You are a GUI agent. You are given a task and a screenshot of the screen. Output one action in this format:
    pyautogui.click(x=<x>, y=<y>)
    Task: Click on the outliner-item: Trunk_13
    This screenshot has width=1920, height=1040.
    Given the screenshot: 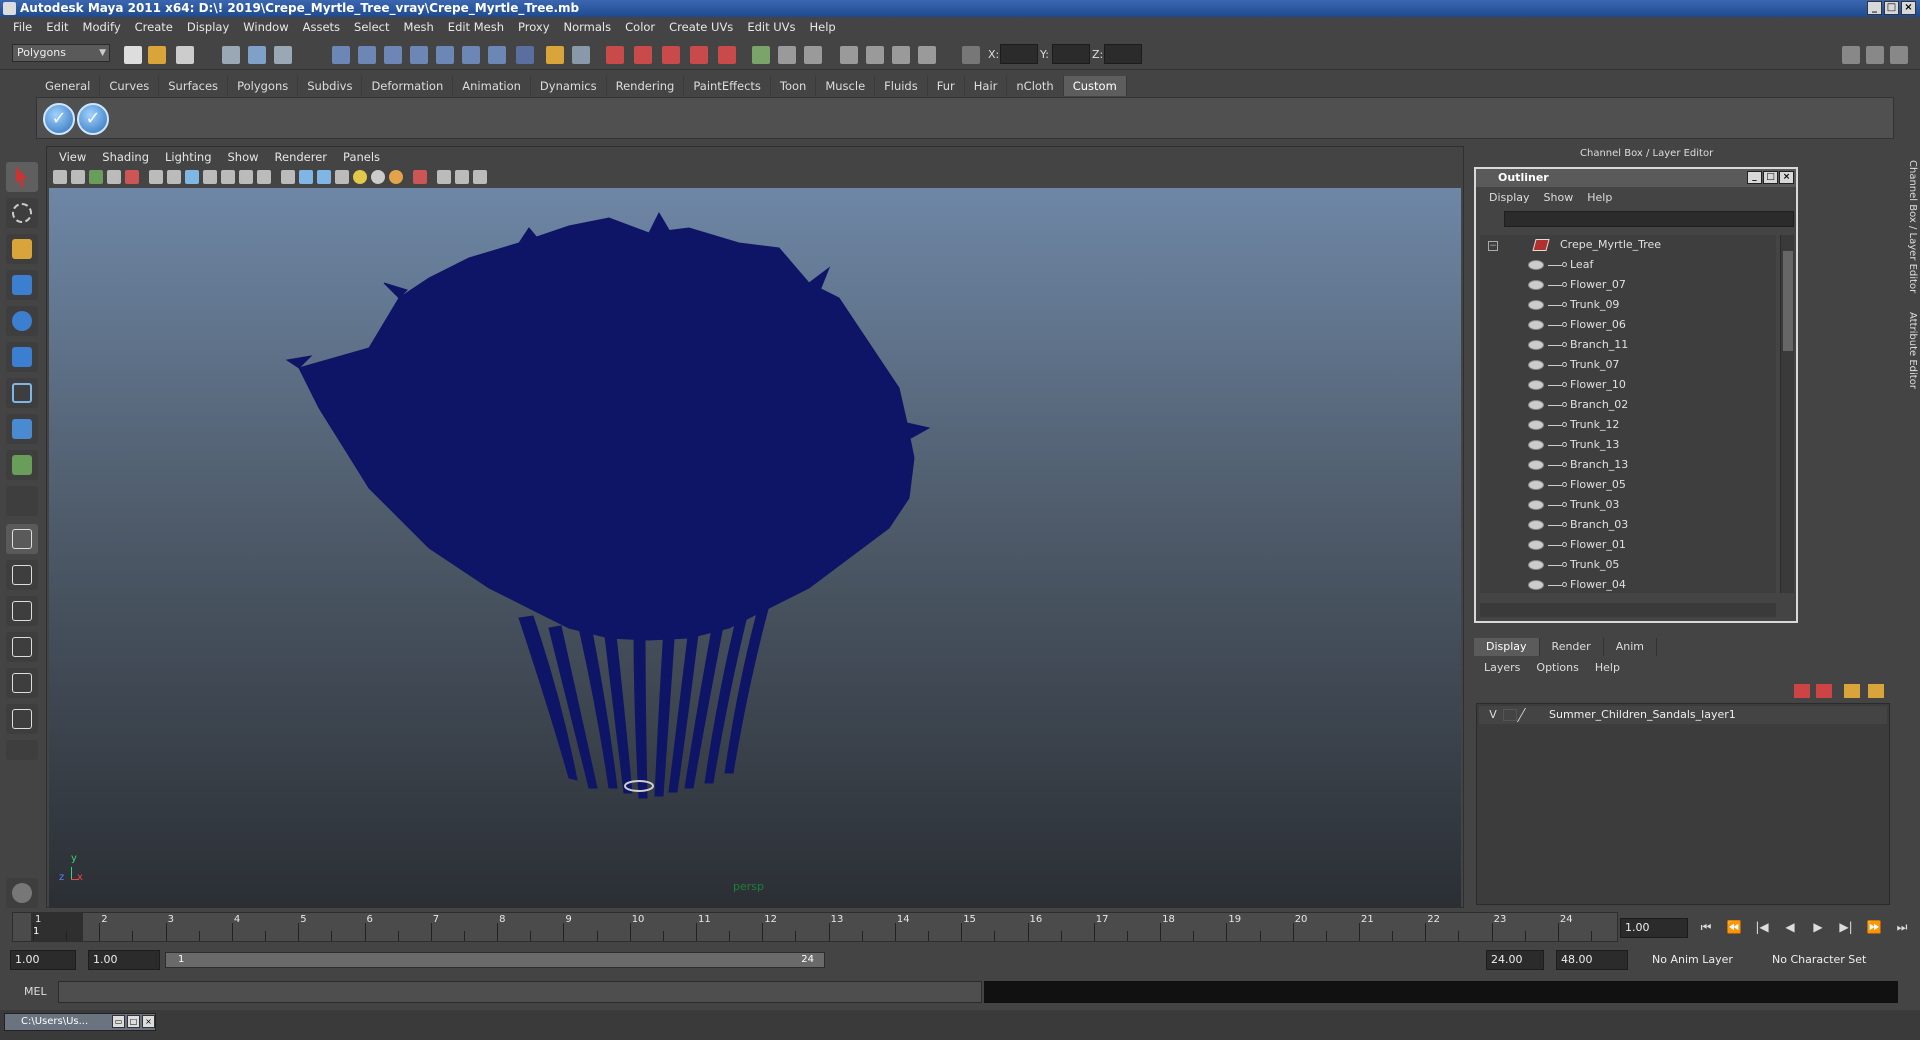 What is the action you would take?
    pyautogui.click(x=1628, y=445)
    